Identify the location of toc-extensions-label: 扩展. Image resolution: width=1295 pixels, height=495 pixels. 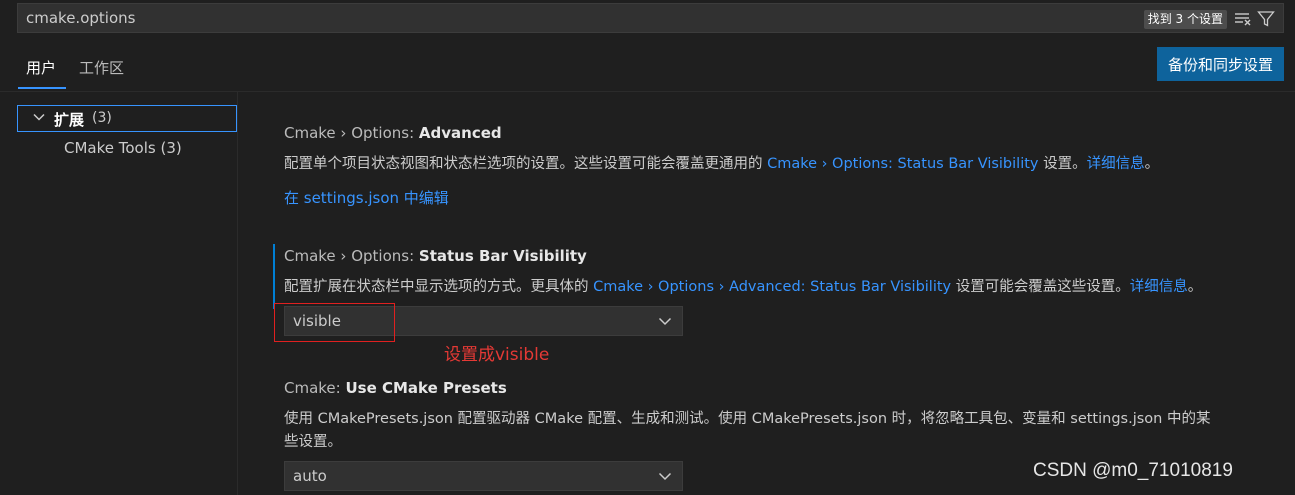
(69, 120).